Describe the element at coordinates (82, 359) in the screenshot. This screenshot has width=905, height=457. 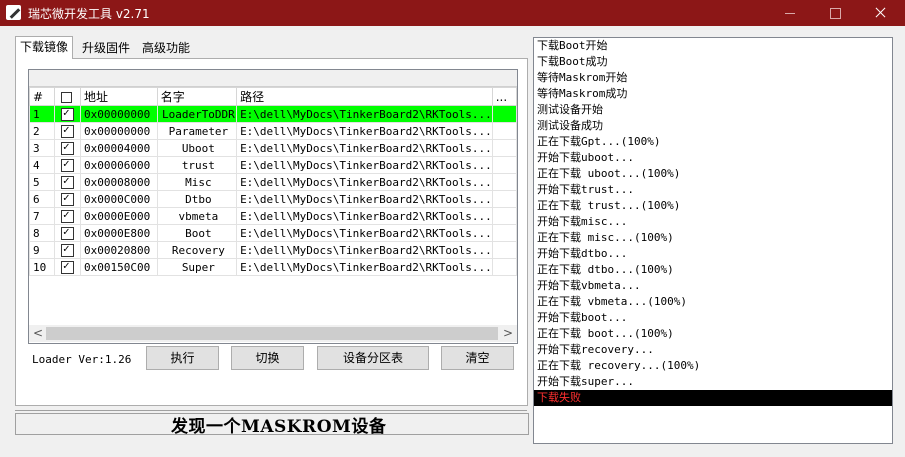
I see `loader-version: Loader Ver:1.26` at that location.